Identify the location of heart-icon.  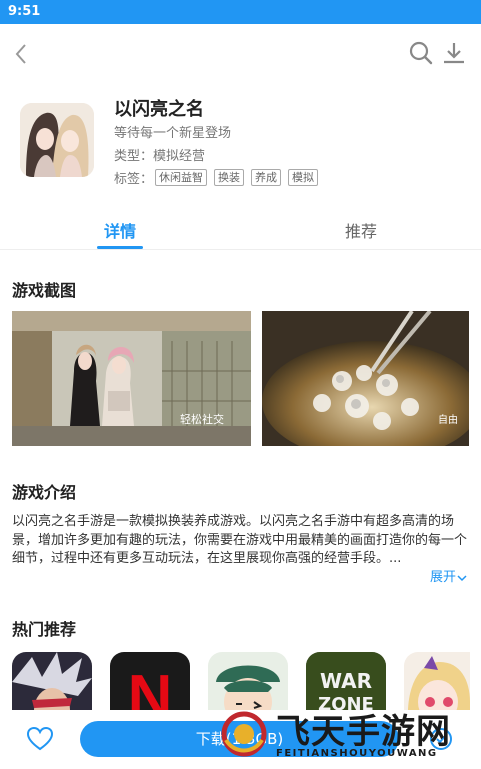
(40, 739).